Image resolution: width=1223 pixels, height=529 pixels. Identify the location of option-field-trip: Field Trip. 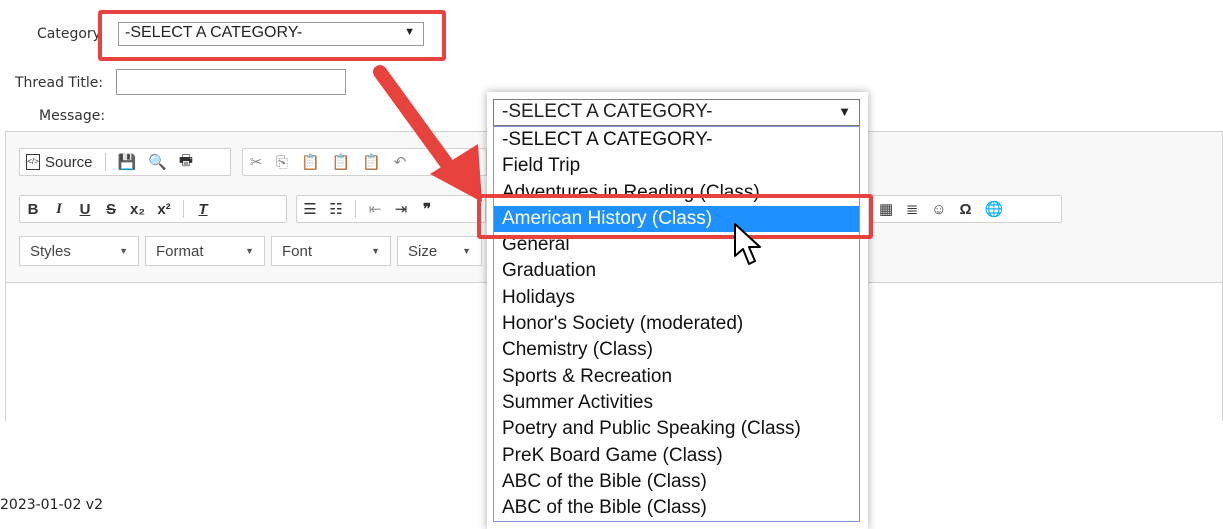
(676, 166).